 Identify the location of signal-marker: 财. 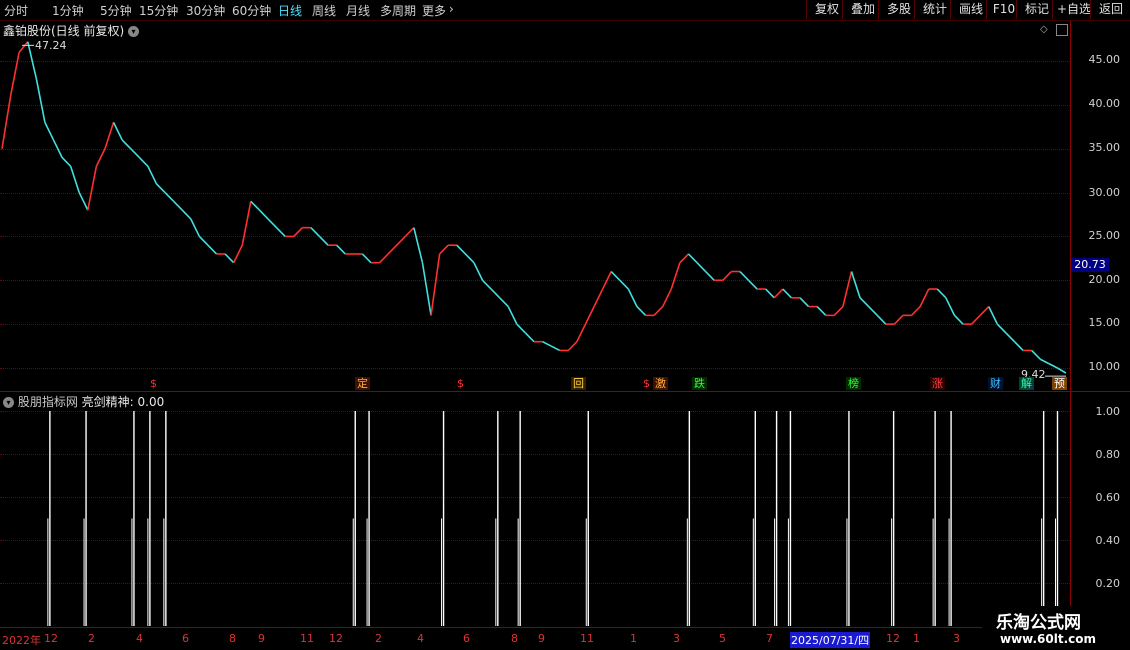
(995, 383).